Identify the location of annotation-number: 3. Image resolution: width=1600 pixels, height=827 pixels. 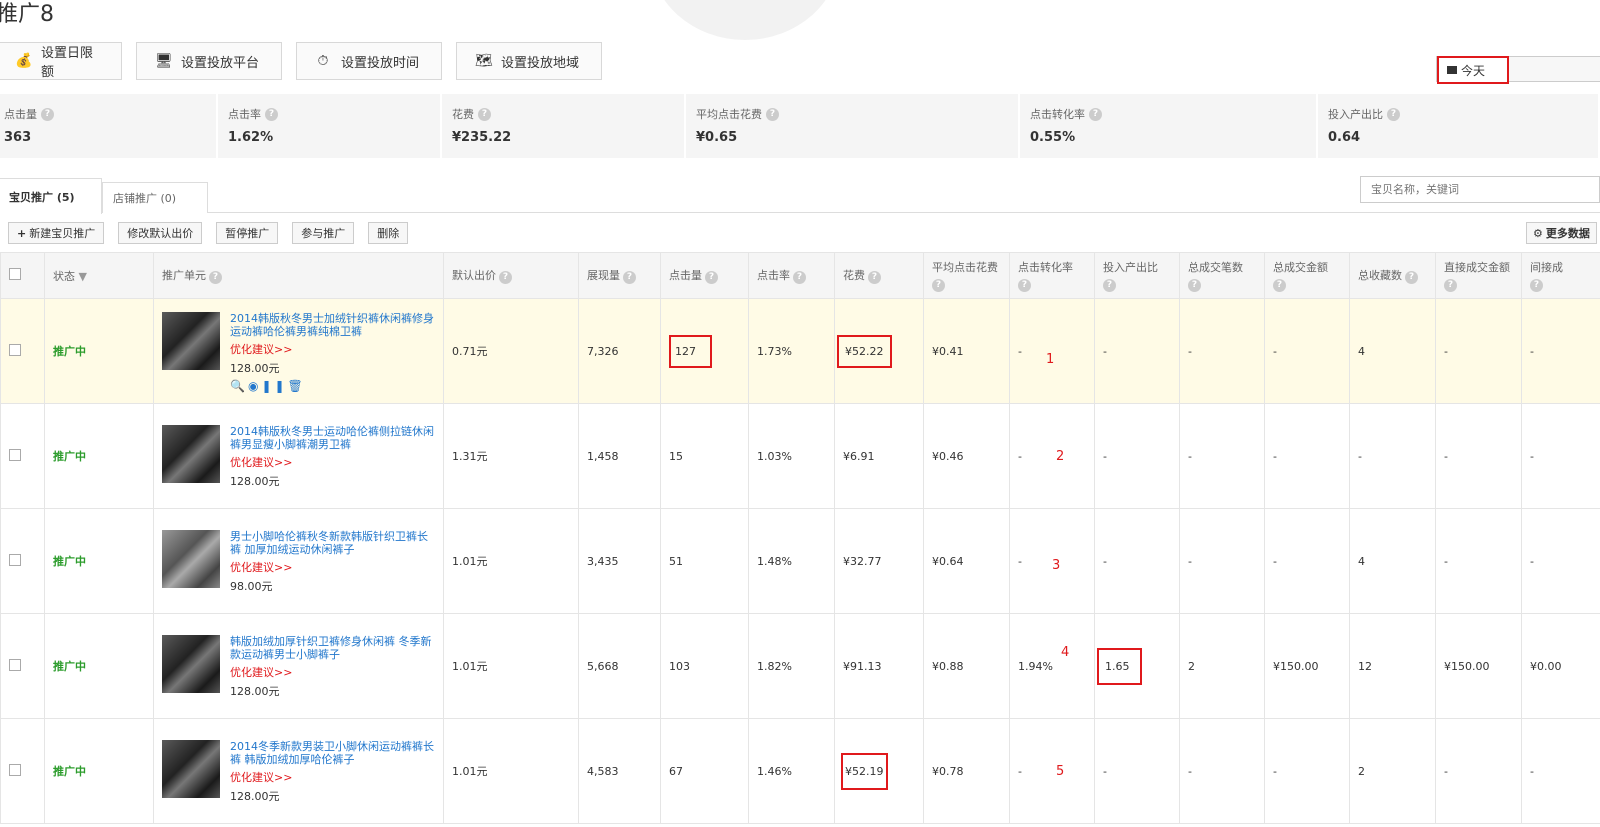
(1056, 565).